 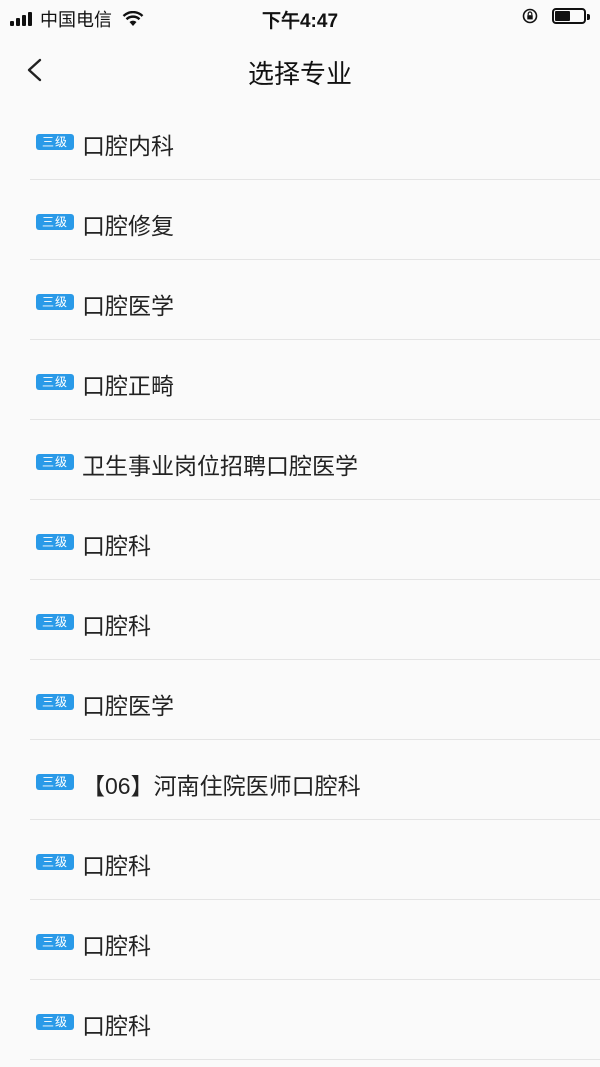 What do you see at coordinates (220, 466) in the screenshot?
I see `major-label: 卫生事业岗位招聘口腔医学` at bounding box center [220, 466].